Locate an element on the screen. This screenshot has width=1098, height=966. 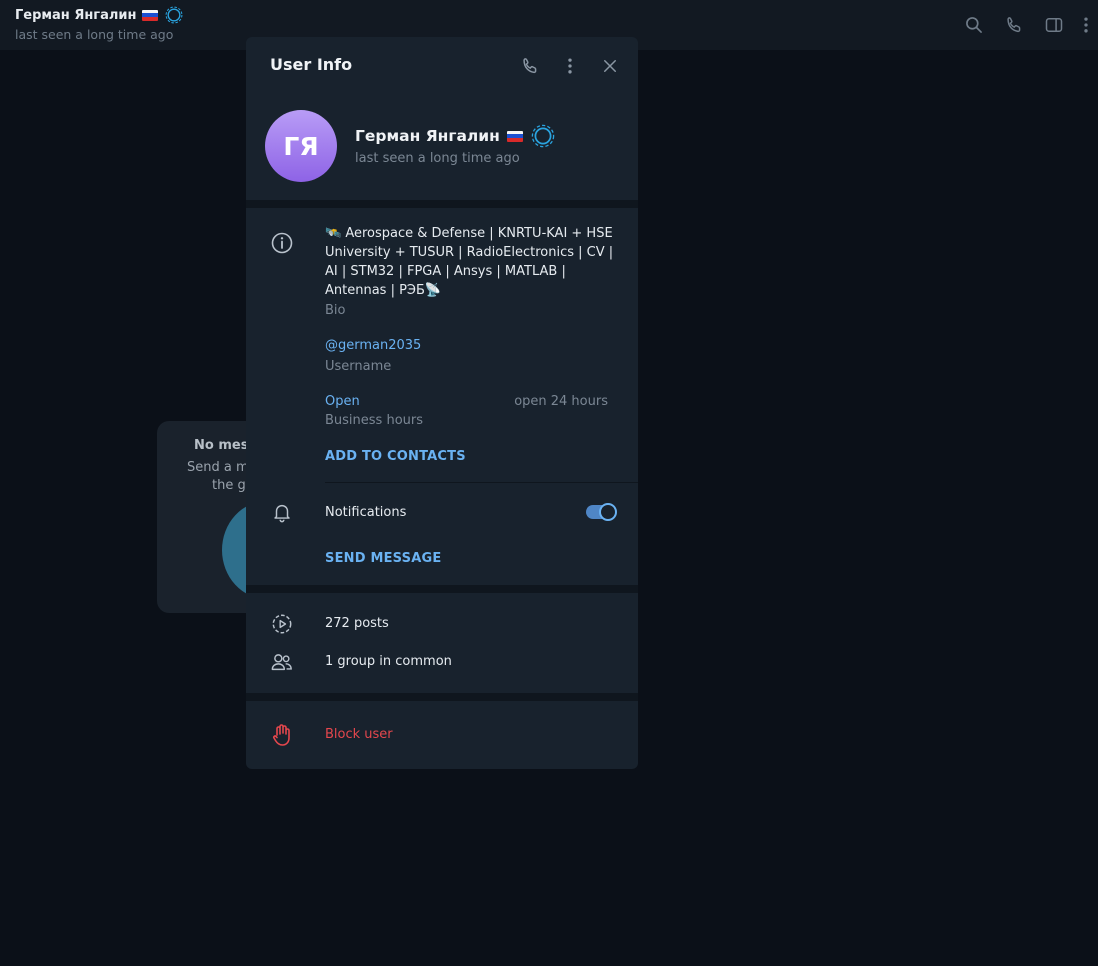
send-message-button: SEND MESSAGE is located at coordinates (383, 558).